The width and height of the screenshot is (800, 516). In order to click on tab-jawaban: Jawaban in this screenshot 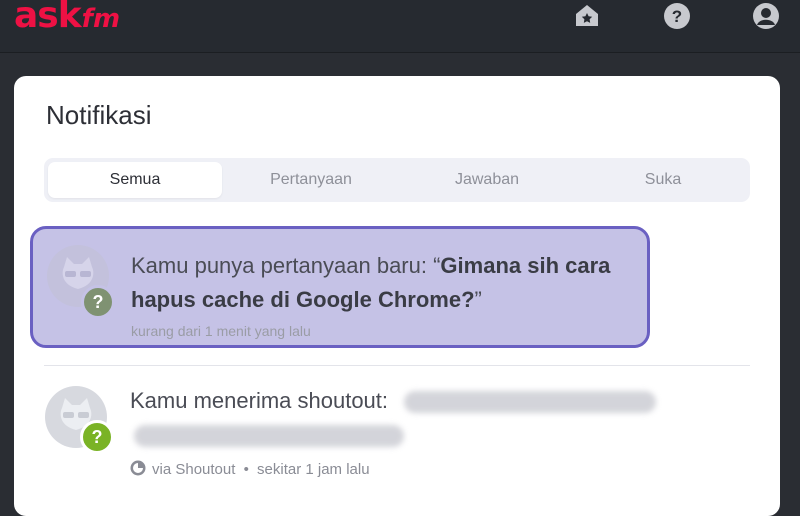, I will do `click(487, 180)`.